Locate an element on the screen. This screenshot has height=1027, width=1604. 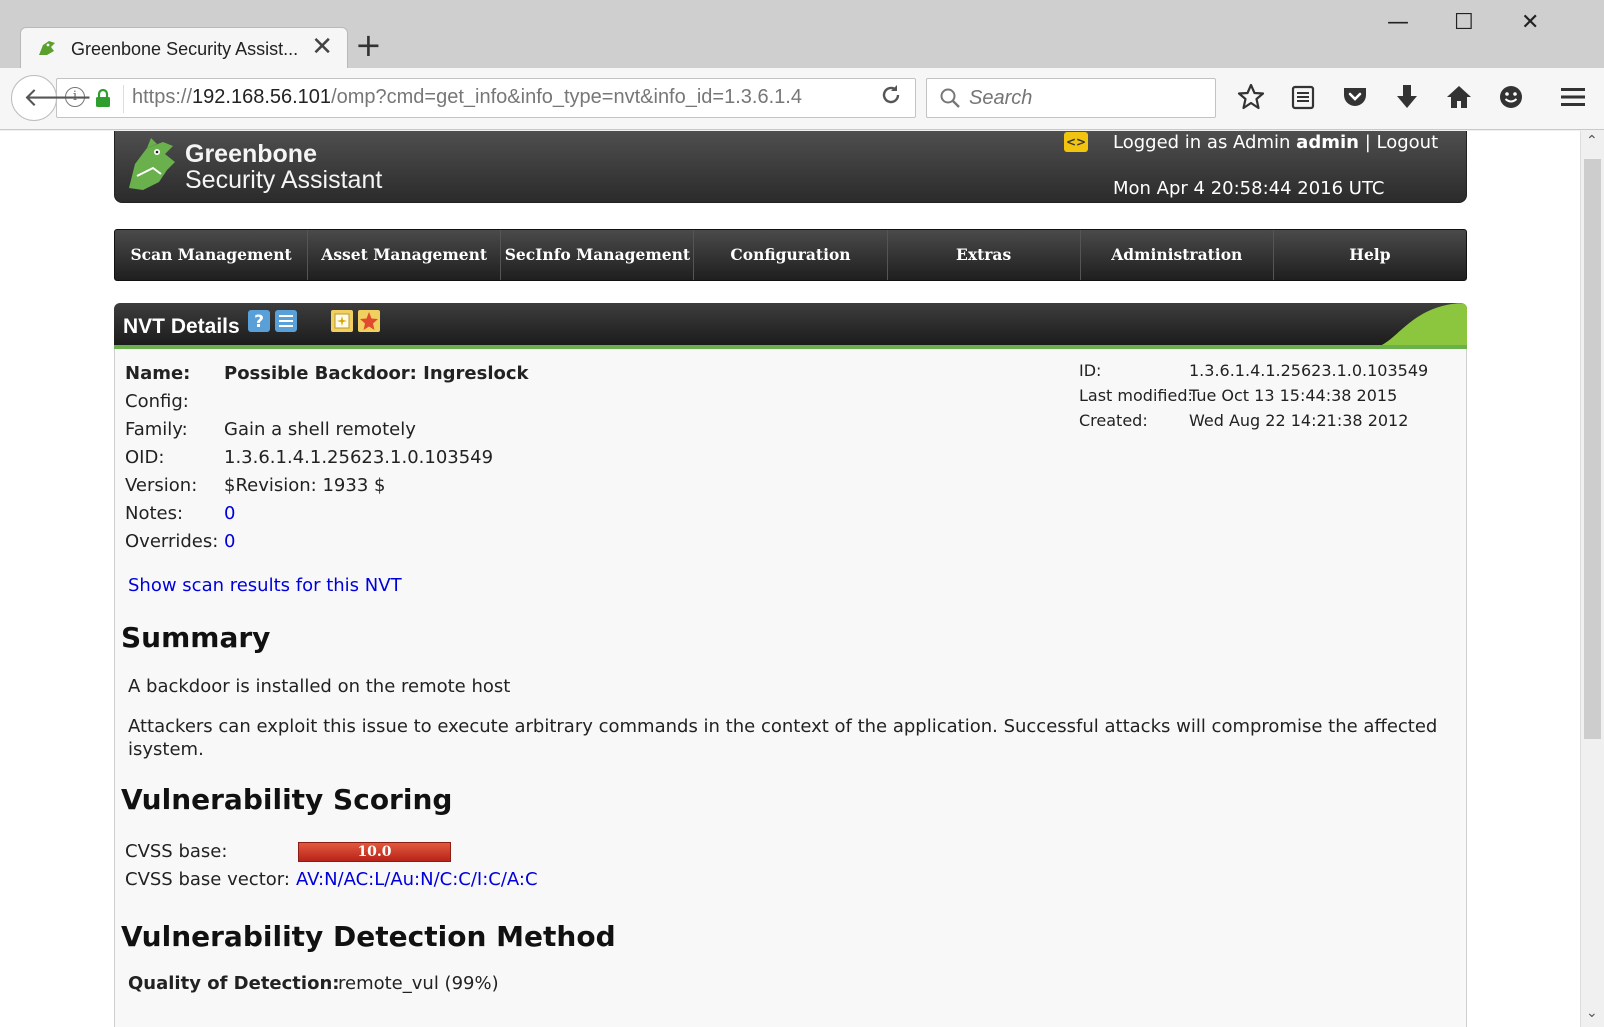
hello-icon is located at coordinates (1511, 97).